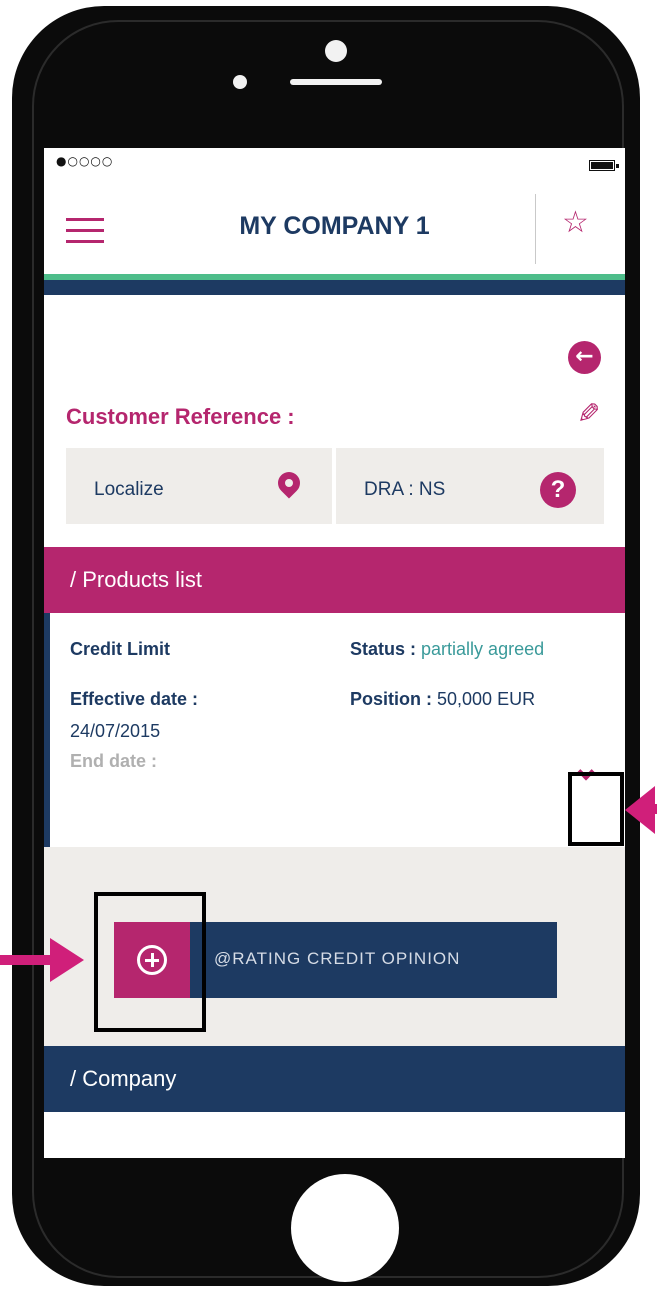 Image resolution: width=657 pixels, height=1292 pixels. I want to click on app-header: MY COMPANY 1 ☆, so click(334, 228).